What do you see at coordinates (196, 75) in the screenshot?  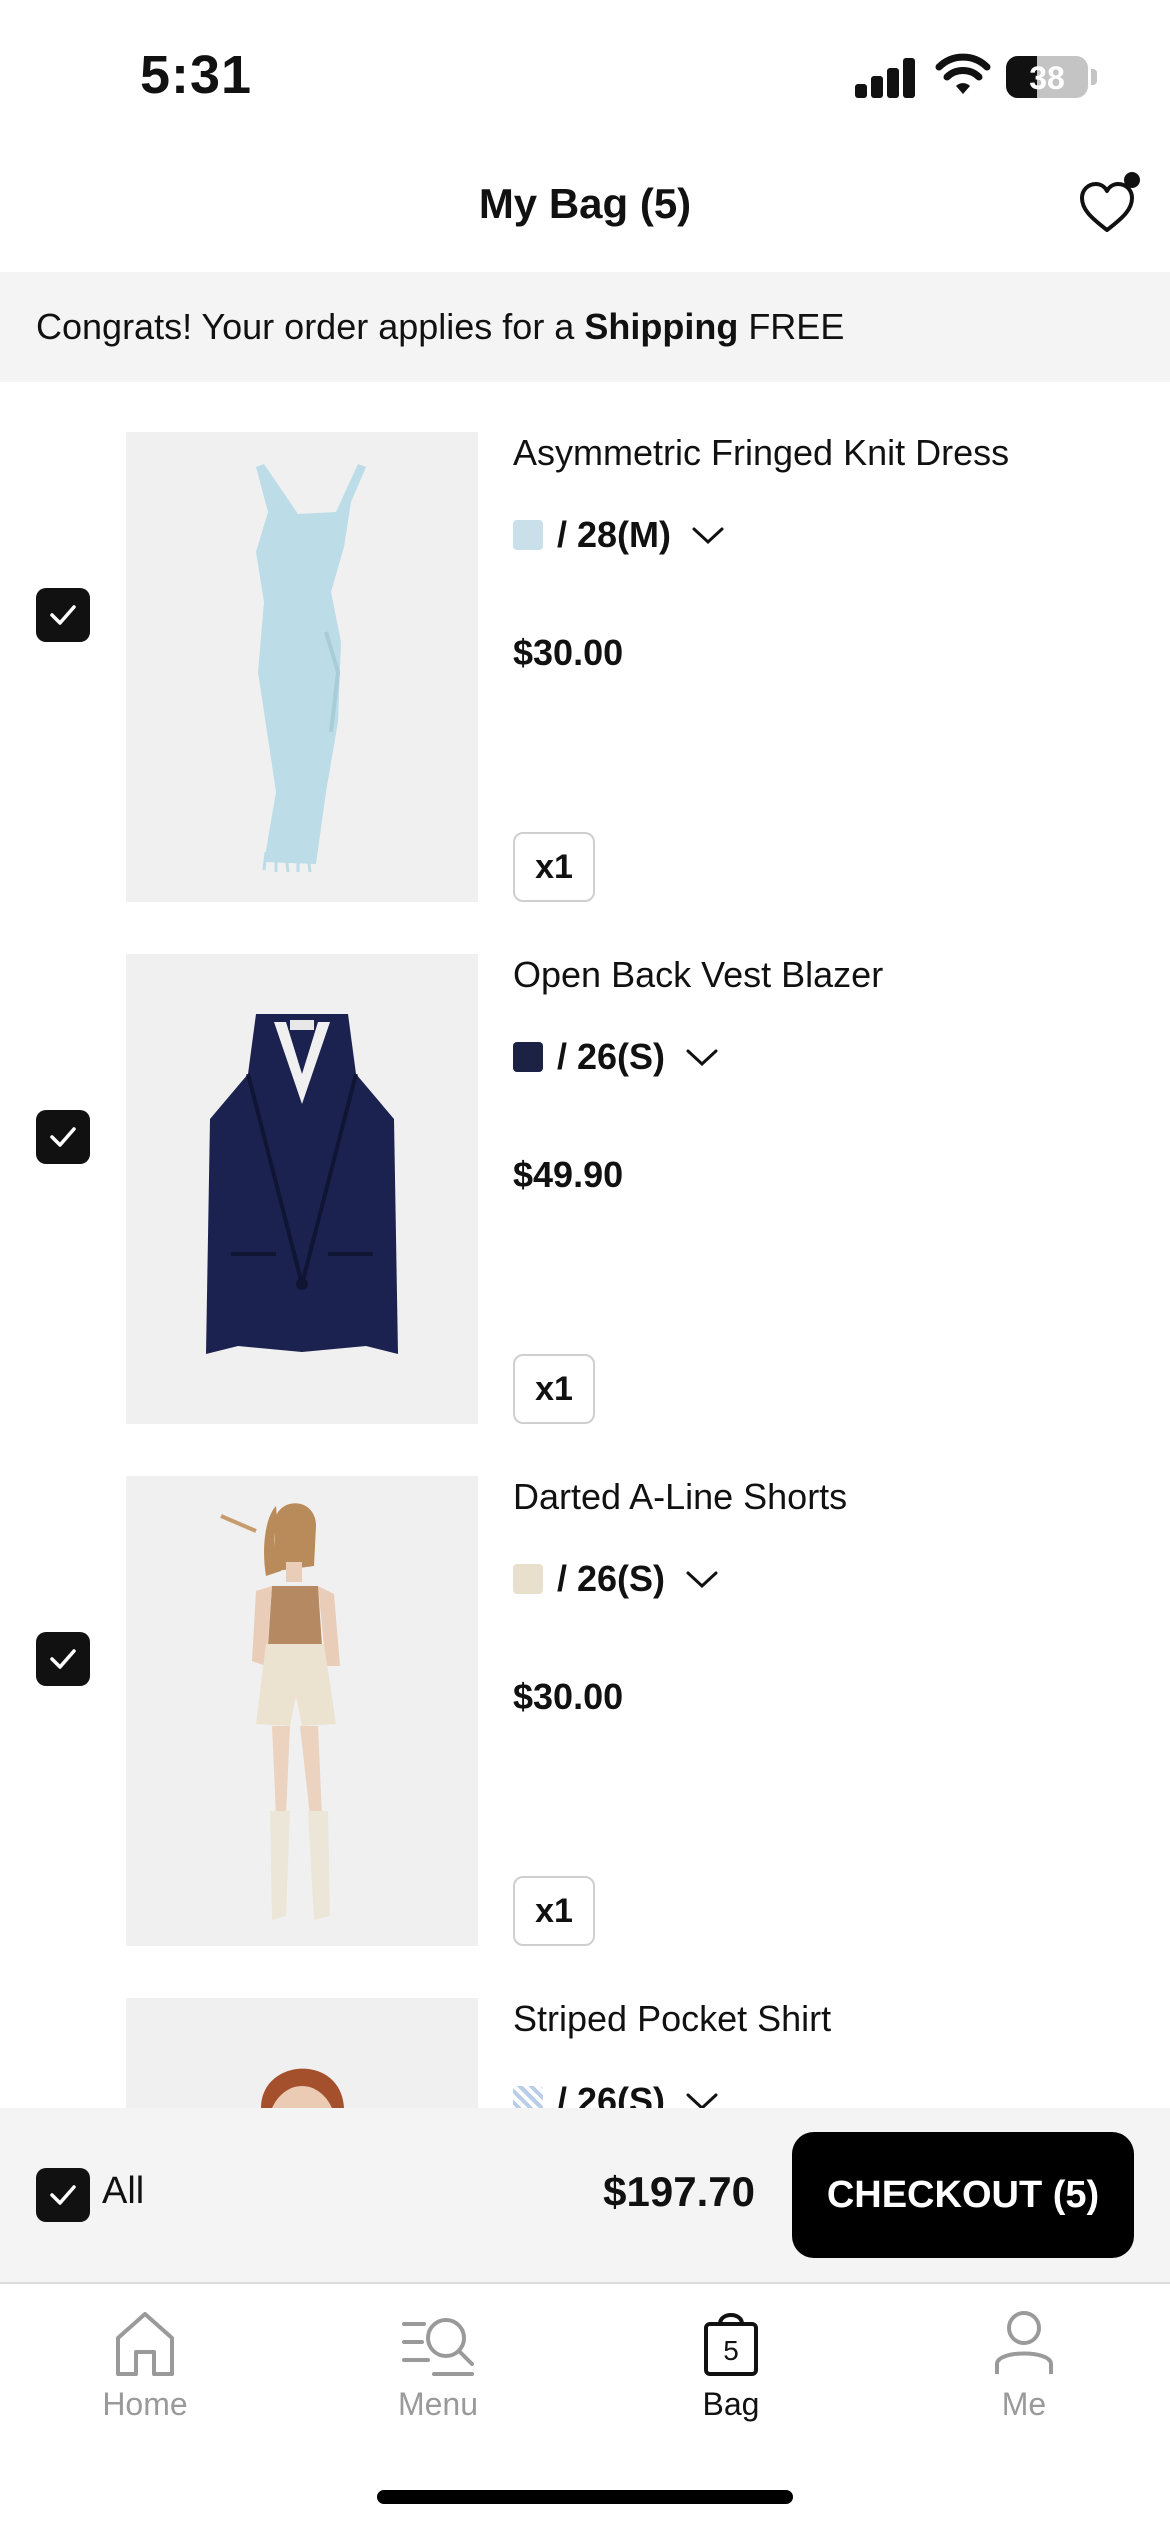 I see `status-time: 5:31` at bounding box center [196, 75].